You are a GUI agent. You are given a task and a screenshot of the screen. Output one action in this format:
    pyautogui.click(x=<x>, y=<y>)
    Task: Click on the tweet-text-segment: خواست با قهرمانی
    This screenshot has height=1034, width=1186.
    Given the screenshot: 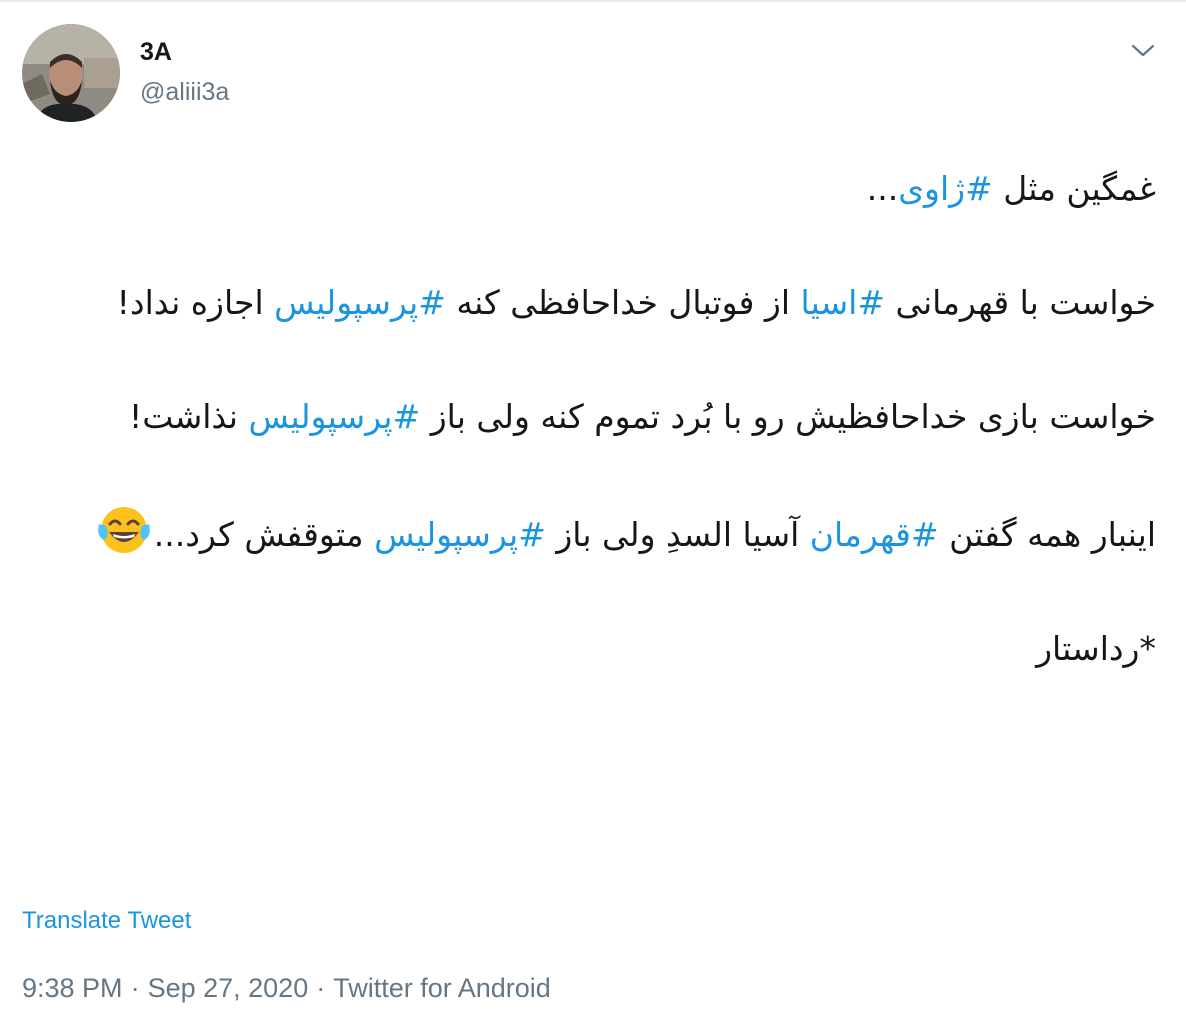 What is the action you would take?
    pyautogui.click(x=1020, y=302)
    